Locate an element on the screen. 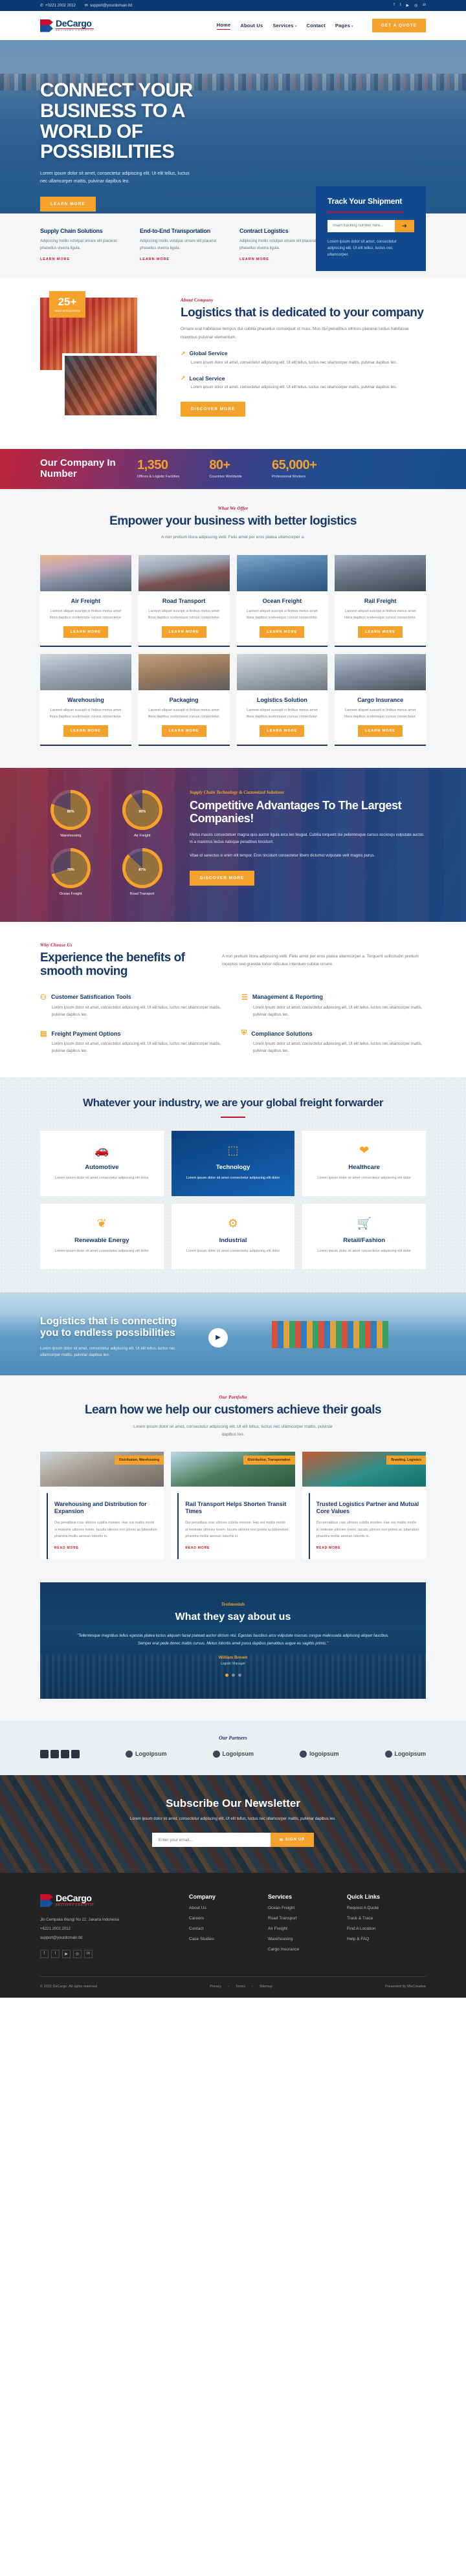 The width and height of the screenshot is (466, 2576). portfolio-thumbnail: Distribution, Warehousing is located at coordinates (102, 1469).